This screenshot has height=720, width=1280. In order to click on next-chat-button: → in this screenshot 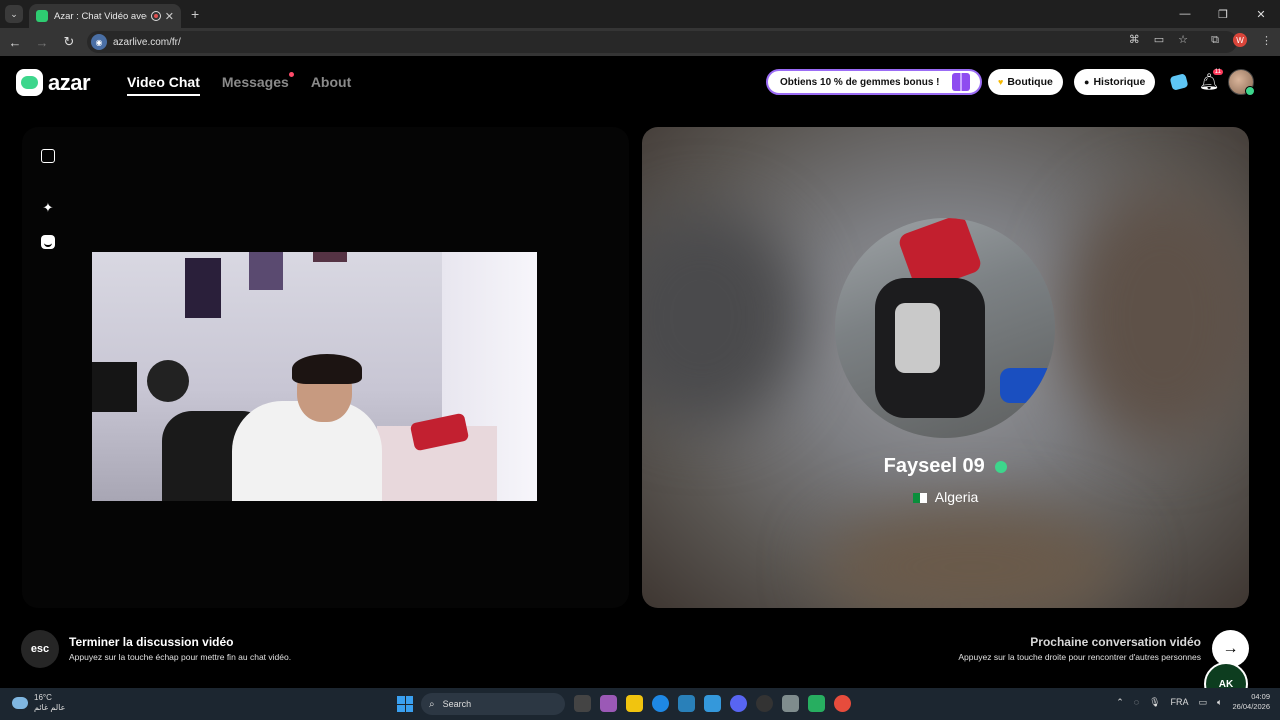, I will do `click(1230, 648)`.